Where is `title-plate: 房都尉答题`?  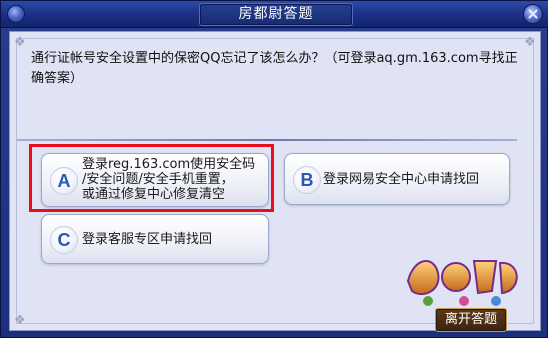
title-plate: 房都尉答题 is located at coordinates (276, 14).